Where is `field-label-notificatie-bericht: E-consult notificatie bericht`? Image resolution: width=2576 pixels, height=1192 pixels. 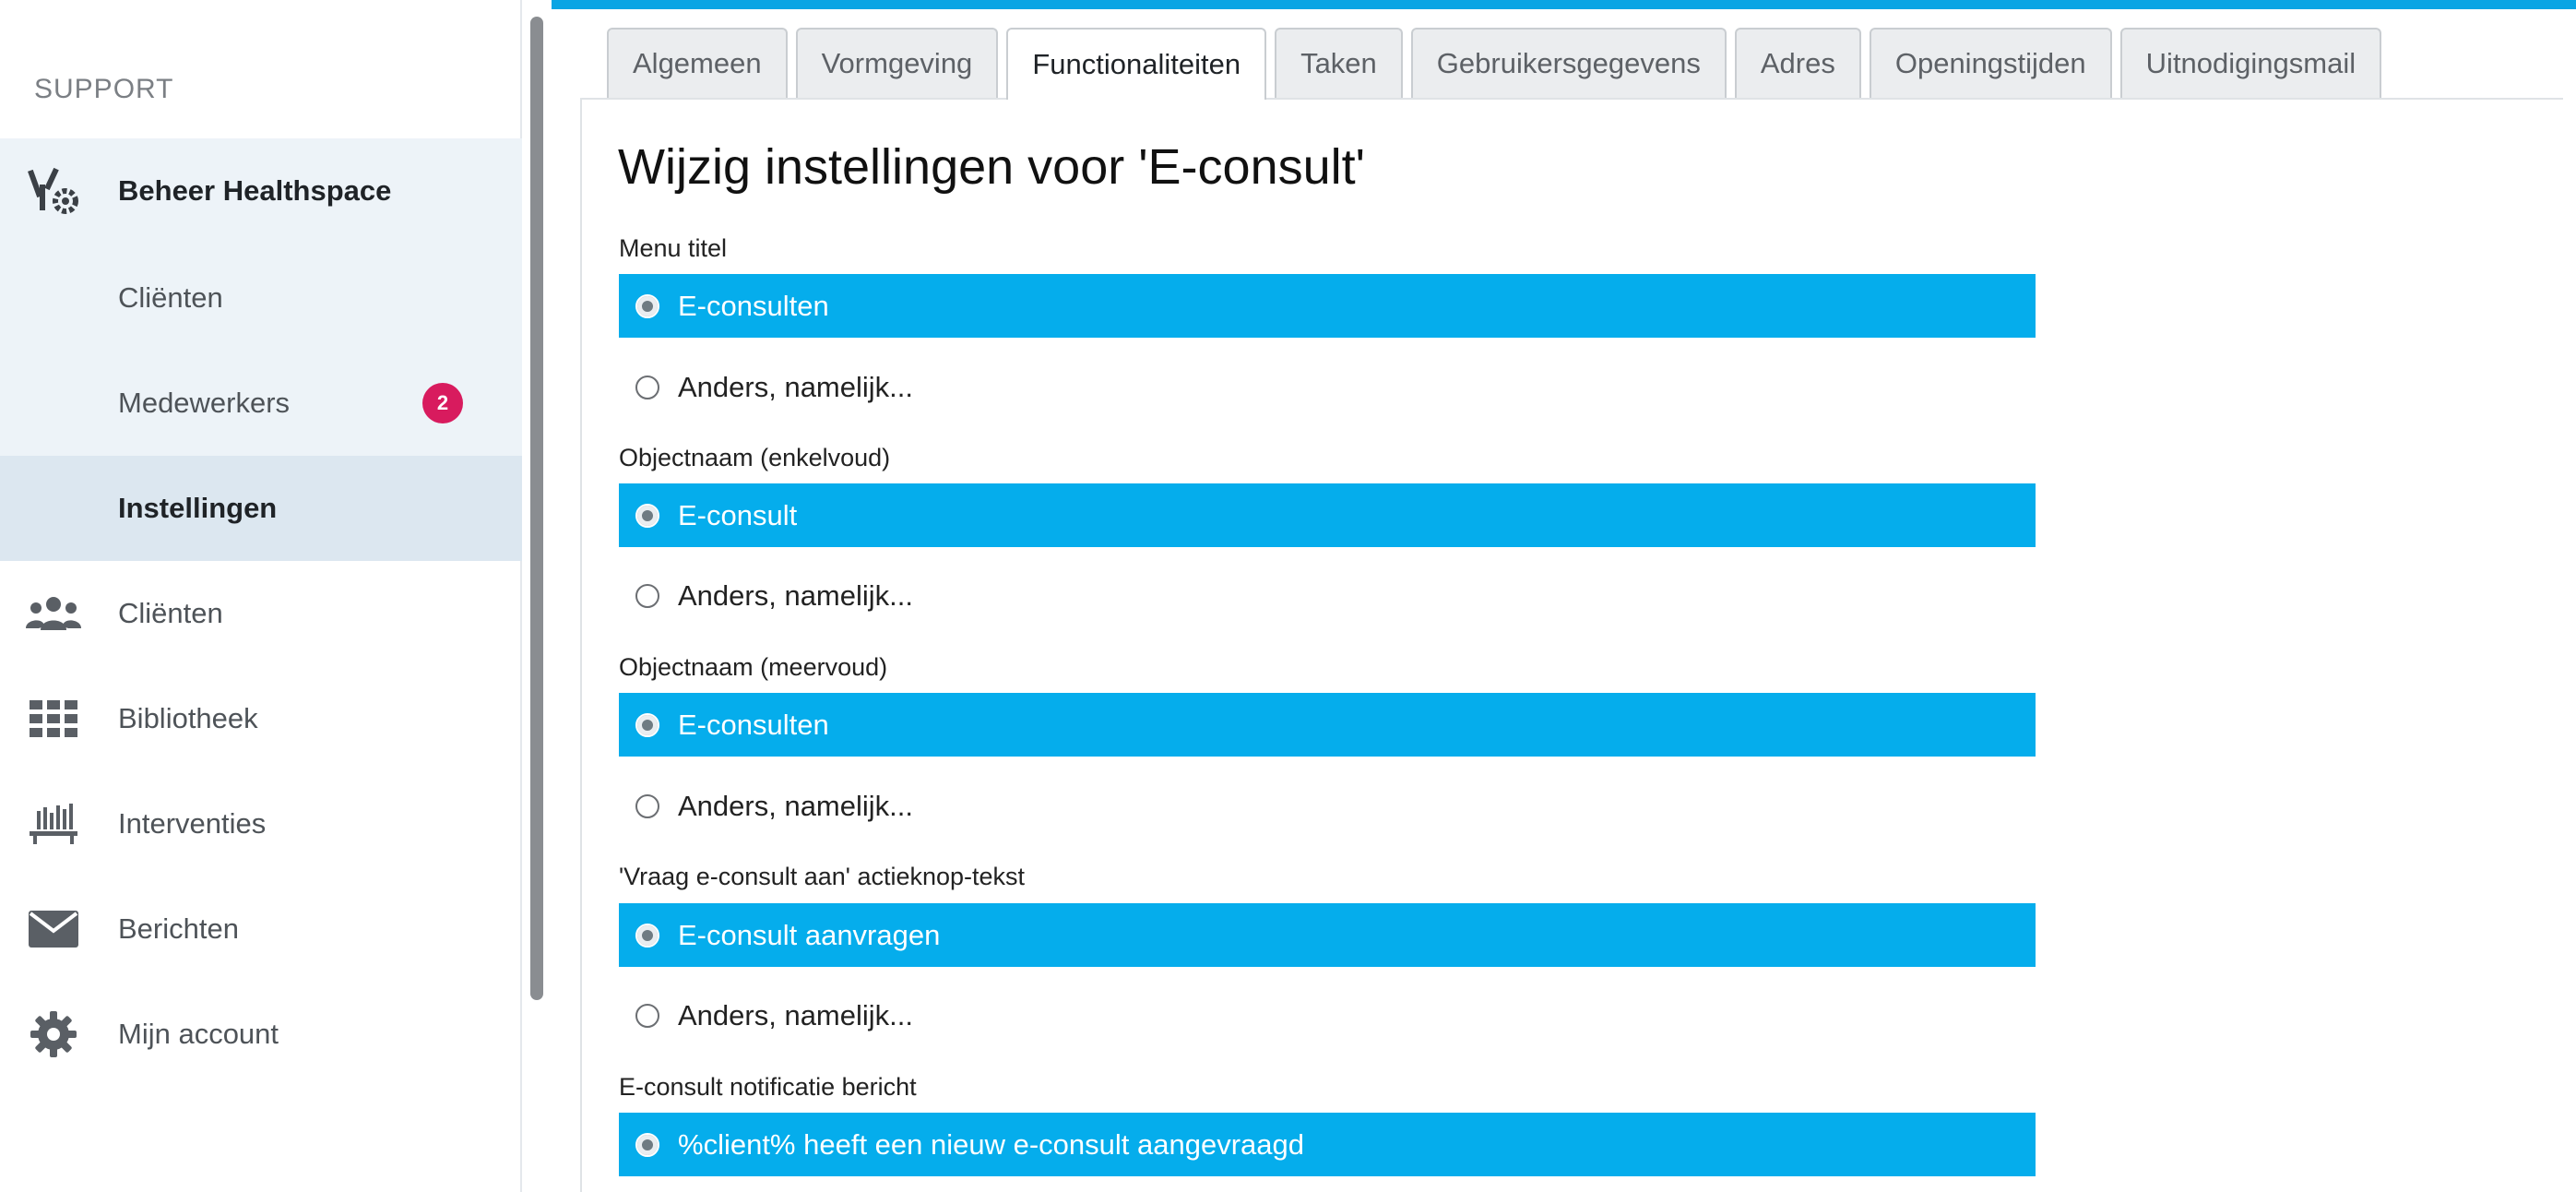
field-label-notificatie-bericht: E-consult notificatie bericht is located at coordinates (768, 1087).